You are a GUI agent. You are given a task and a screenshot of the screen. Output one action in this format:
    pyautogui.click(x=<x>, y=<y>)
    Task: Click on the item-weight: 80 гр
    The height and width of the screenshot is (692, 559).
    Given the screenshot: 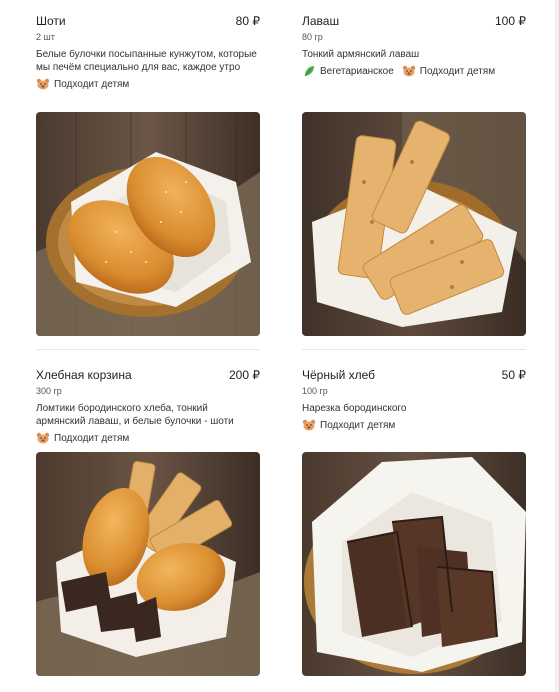 What is the action you would take?
    pyautogui.click(x=312, y=37)
    